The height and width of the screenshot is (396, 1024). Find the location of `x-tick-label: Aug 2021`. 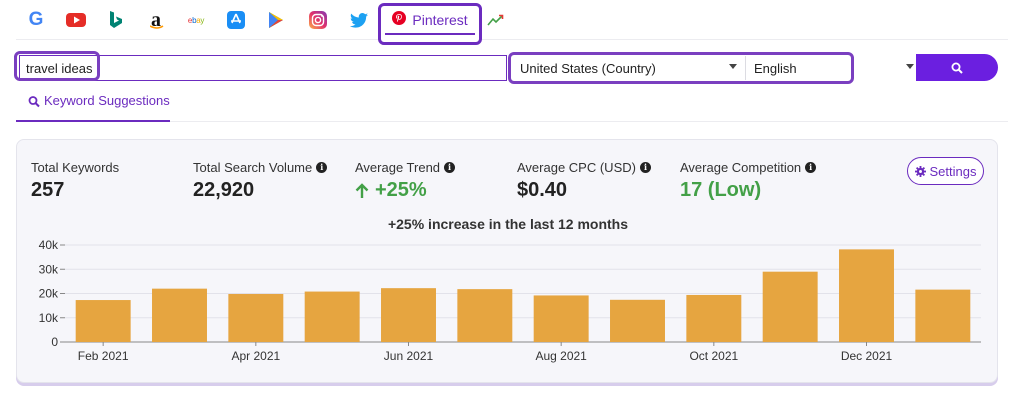

x-tick-label: Aug 2021 is located at coordinates (561, 356).